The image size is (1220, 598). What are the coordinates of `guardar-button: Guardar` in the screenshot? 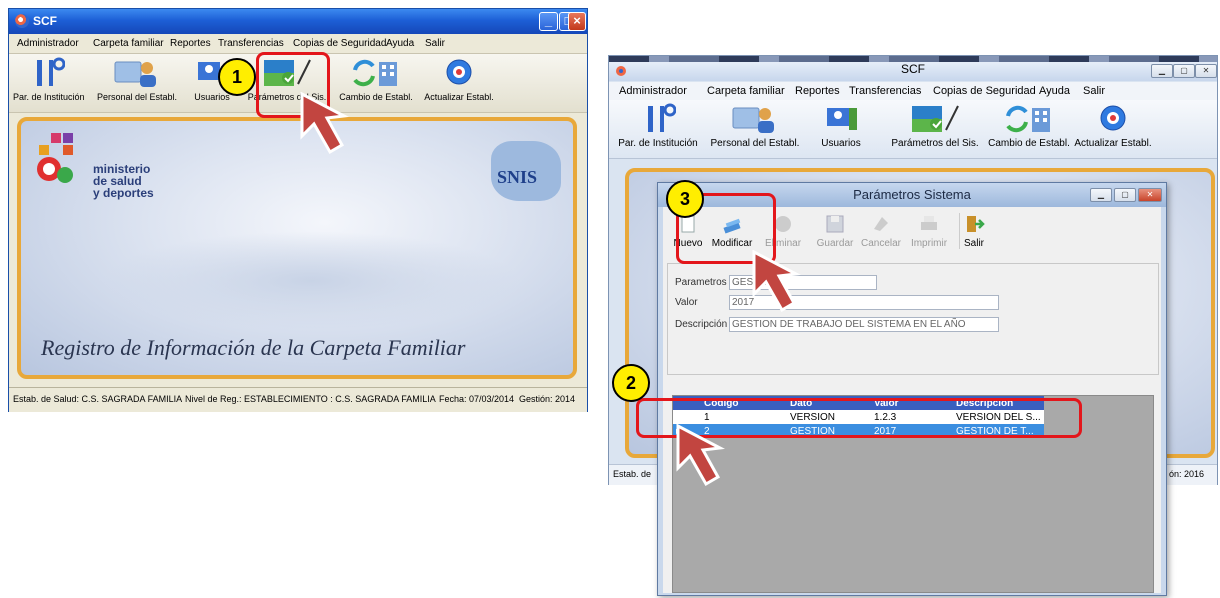 It's located at (835, 231).